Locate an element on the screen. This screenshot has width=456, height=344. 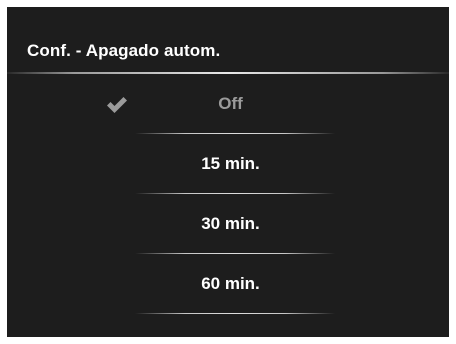
option-label: Off is located at coordinates (230, 103).